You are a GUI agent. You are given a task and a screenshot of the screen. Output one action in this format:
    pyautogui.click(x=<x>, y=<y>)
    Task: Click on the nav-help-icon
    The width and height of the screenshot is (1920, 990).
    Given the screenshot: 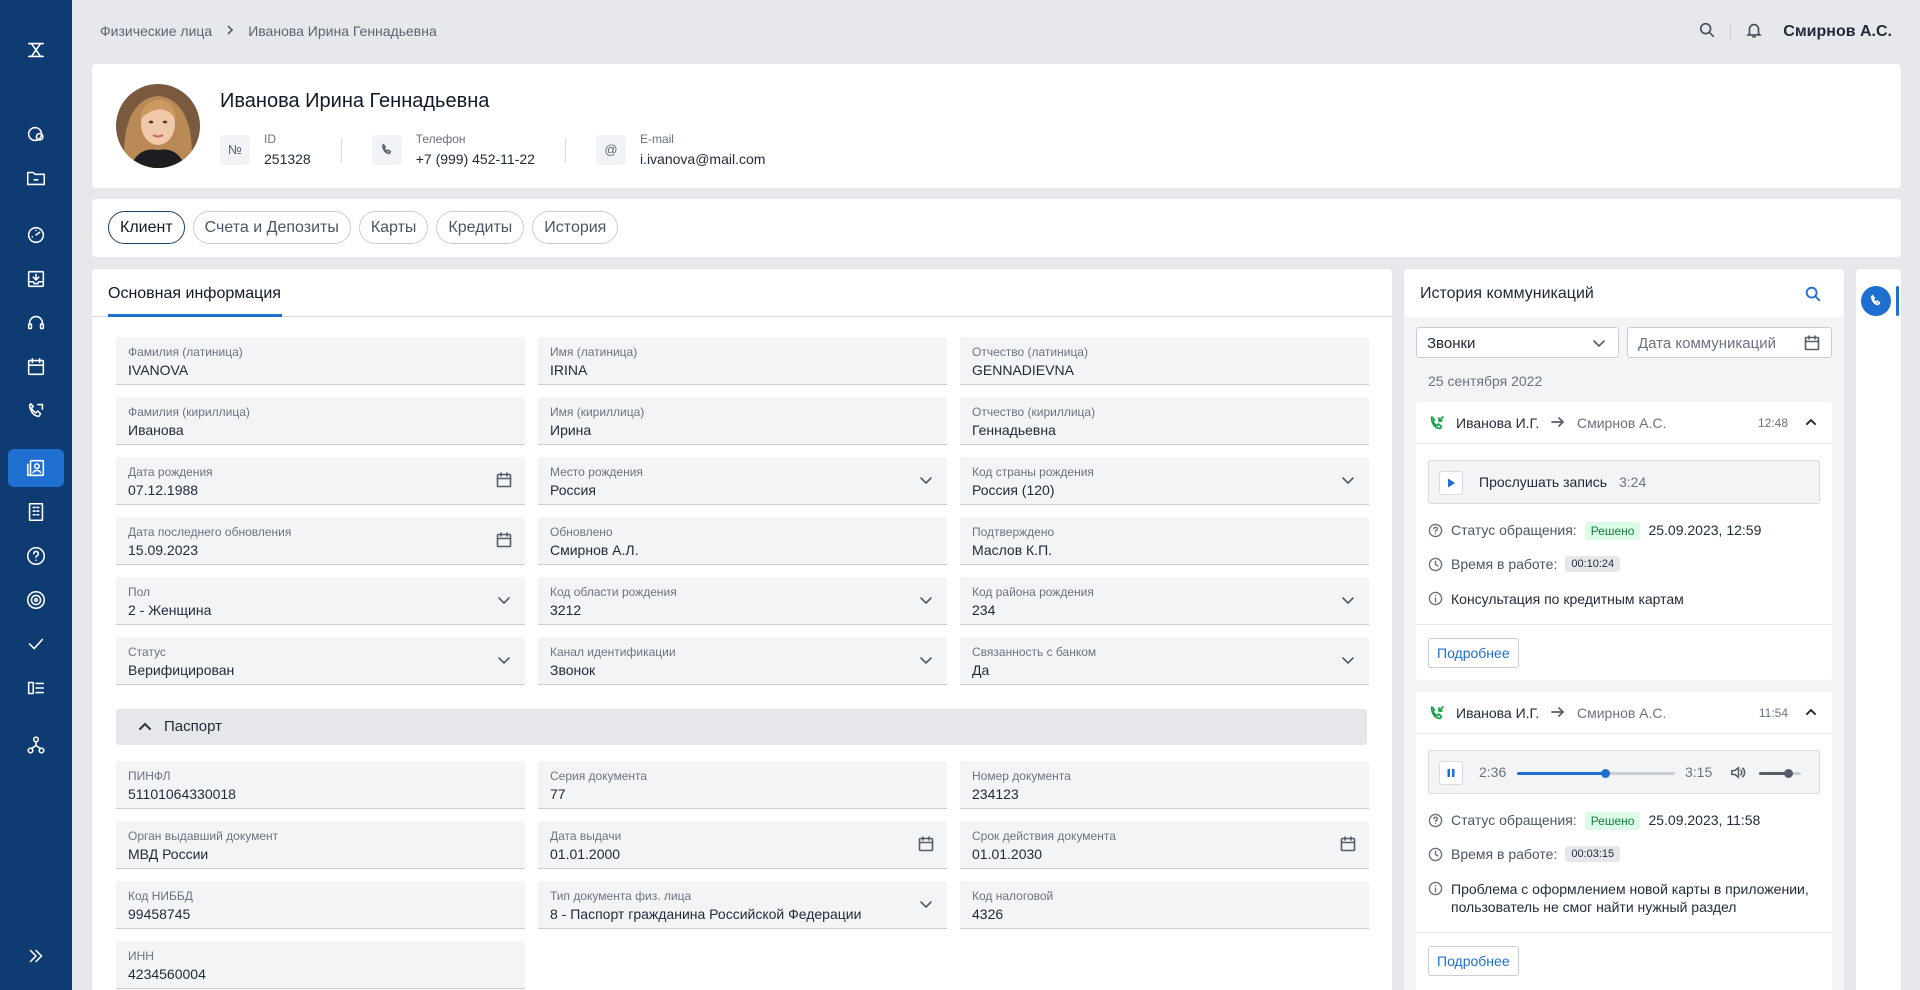 What is the action you would take?
    pyautogui.click(x=36, y=556)
    